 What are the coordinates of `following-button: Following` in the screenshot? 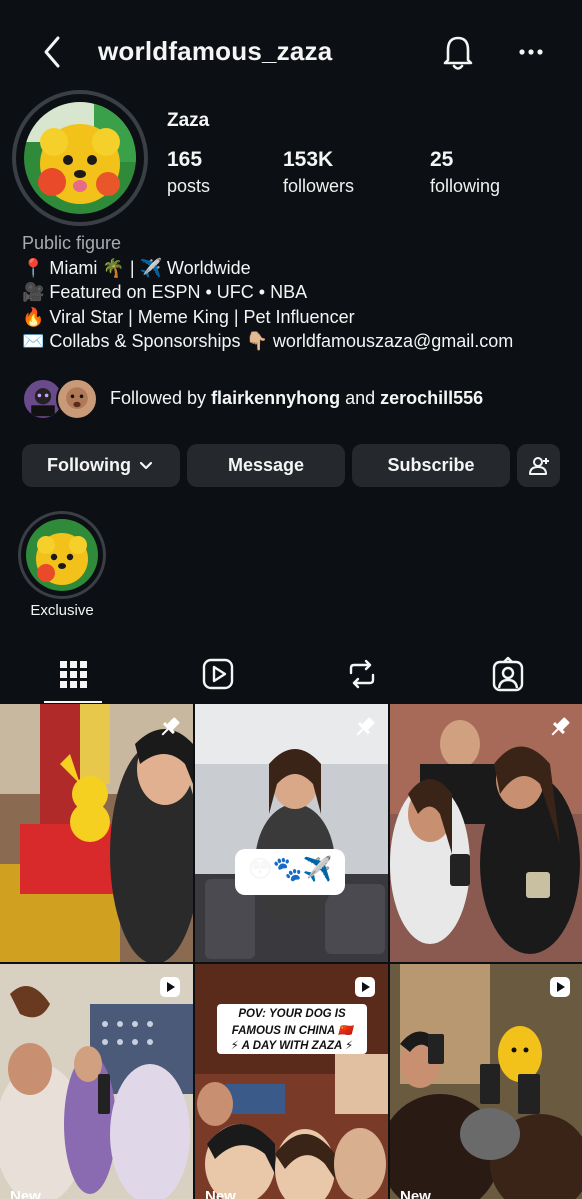 It's located at (101, 465).